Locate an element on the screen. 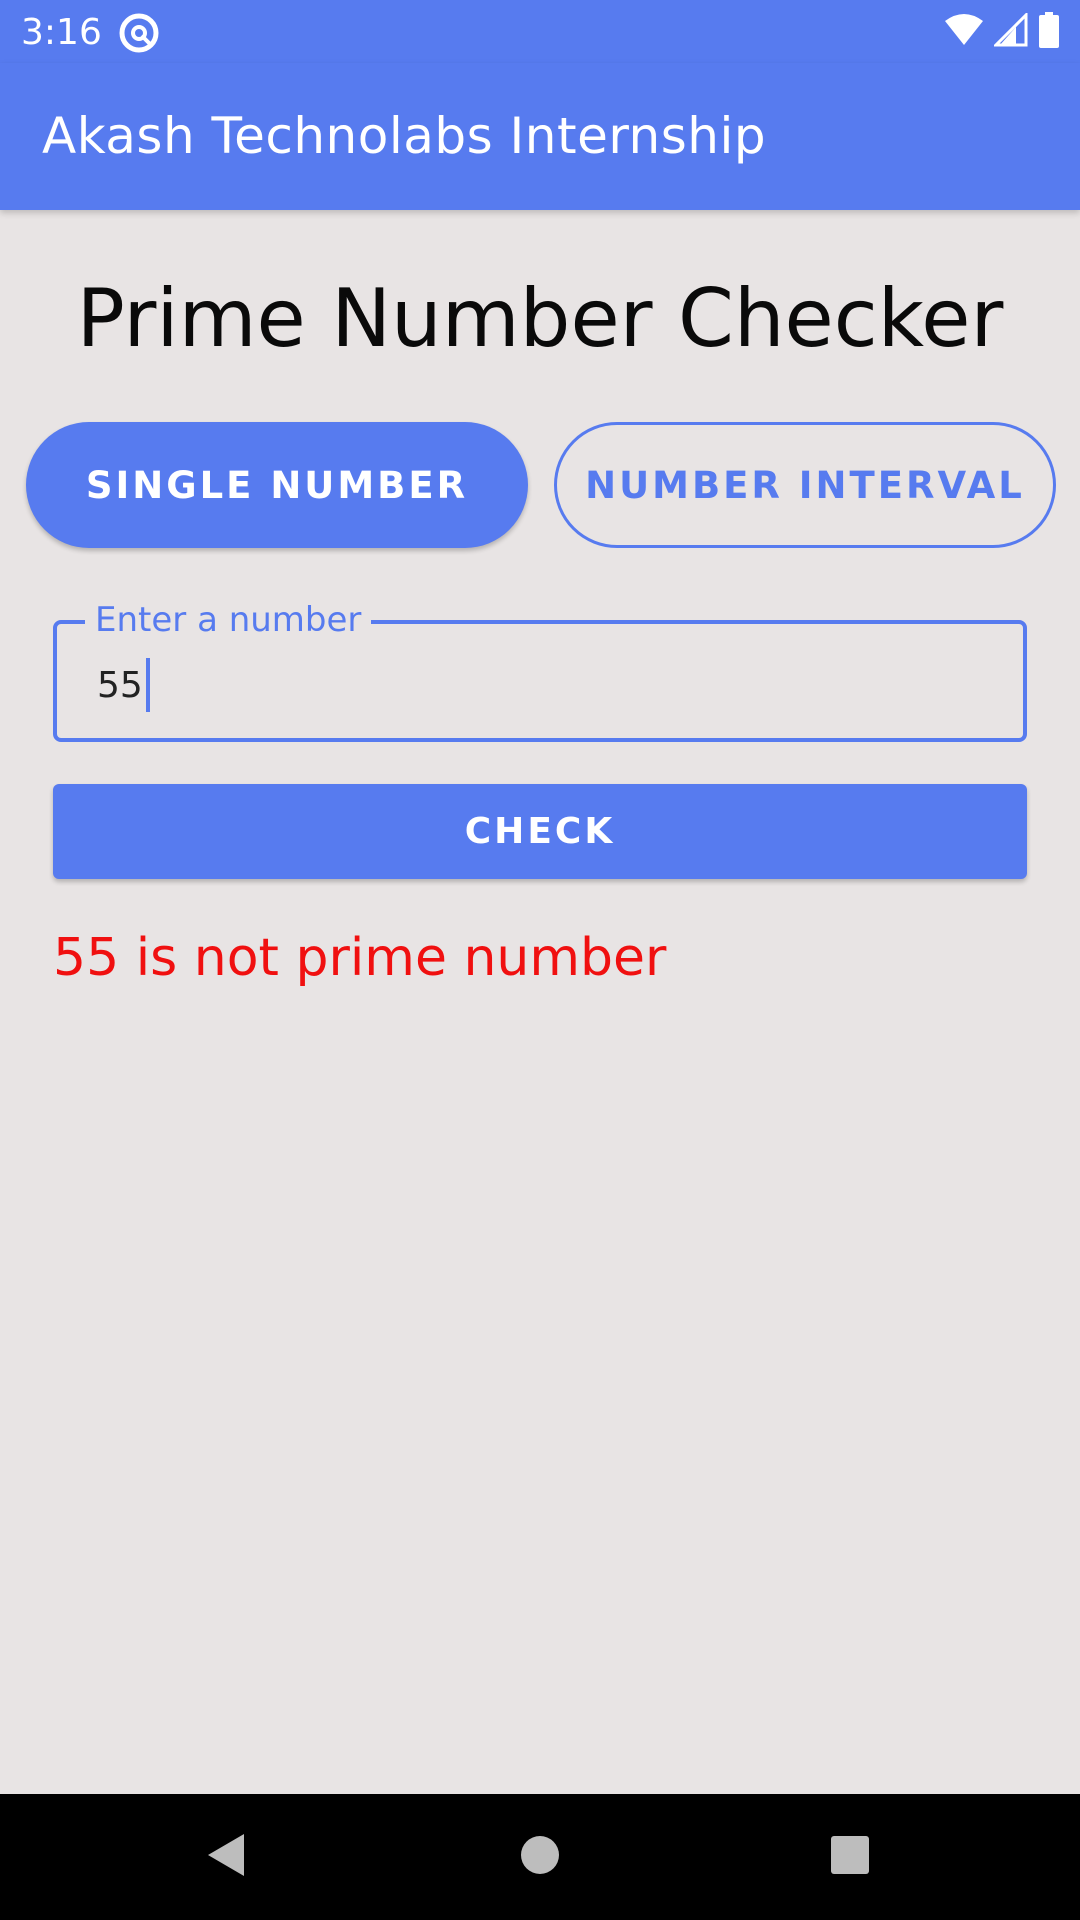 The height and width of the screenshot is (1920, 1080). check-button: CHECK is located at coordinates (540, 831).